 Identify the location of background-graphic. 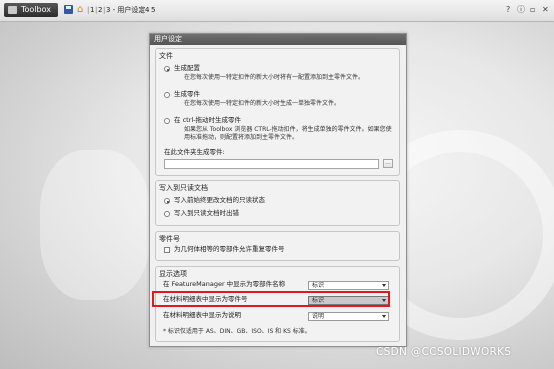
(95, 225).